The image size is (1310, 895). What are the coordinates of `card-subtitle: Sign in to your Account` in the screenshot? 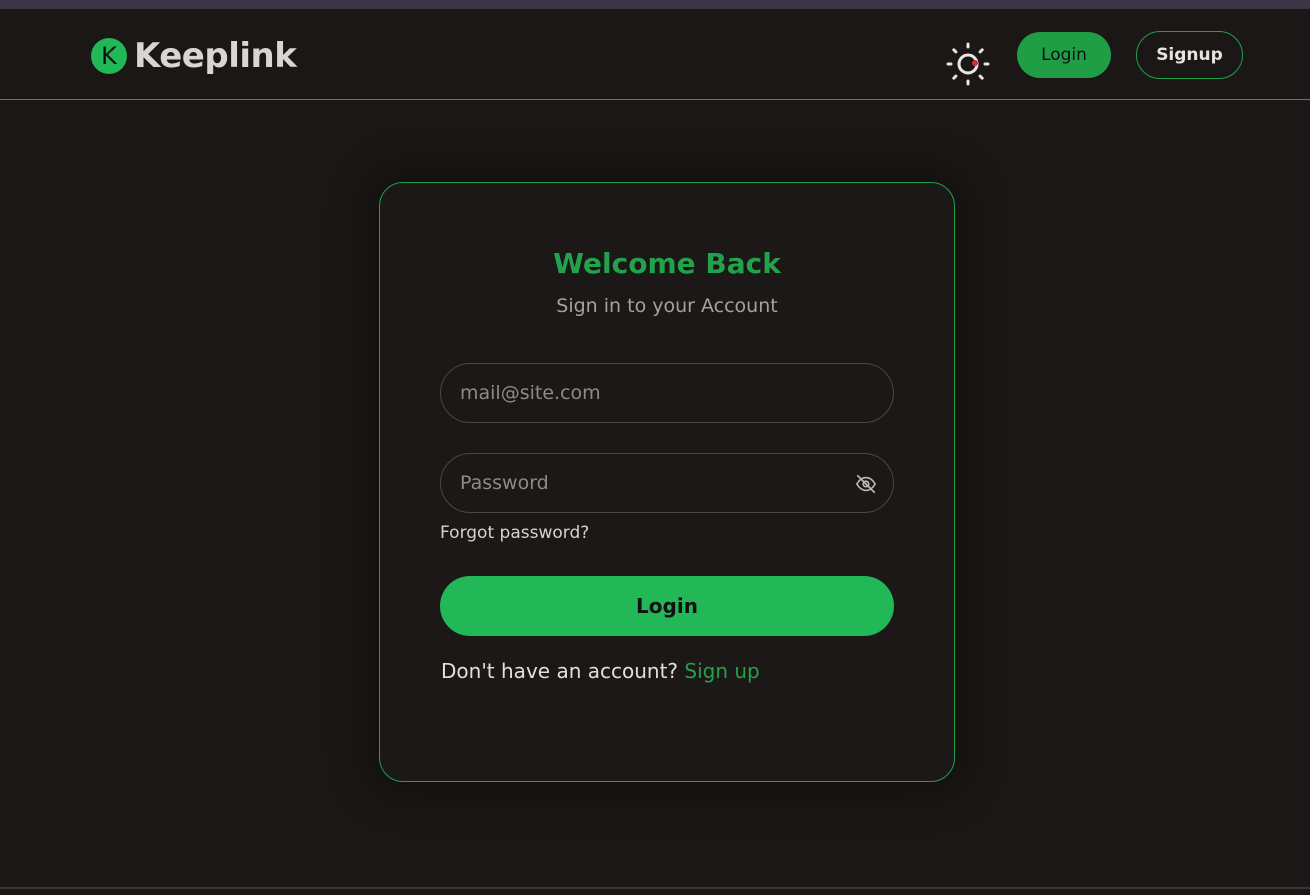 It's located at (667, 306).